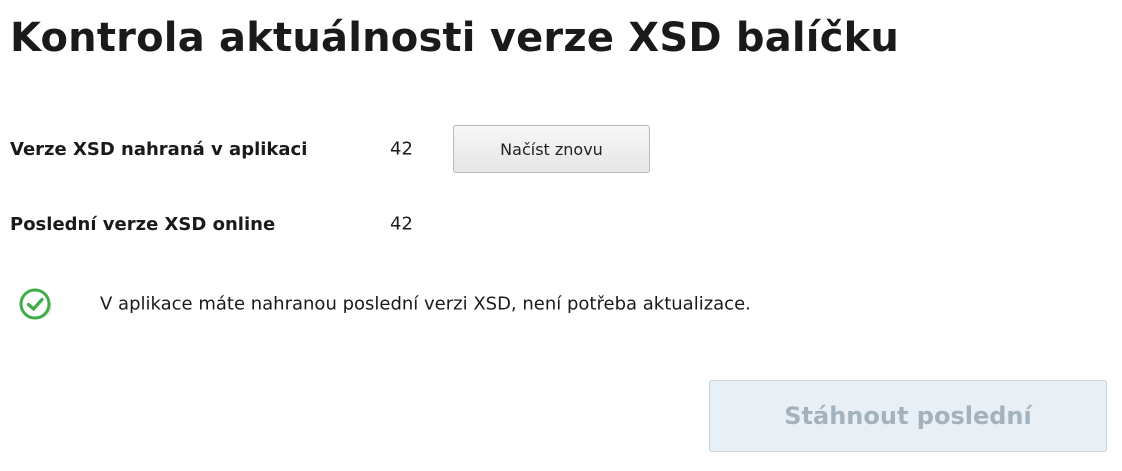 This screenshot has width=1122, height=471. I want to click on online-version-value: 42, so click(401, 224).